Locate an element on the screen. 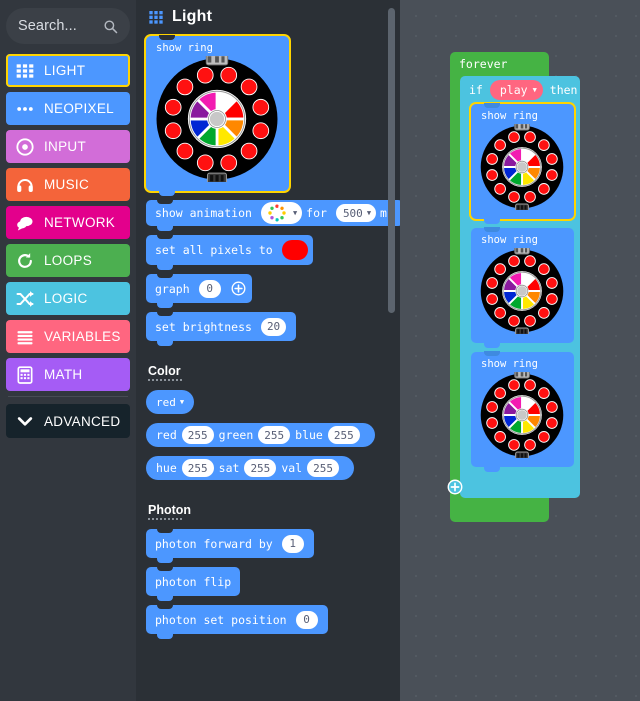 This screenshot has width=640, height=701. sidebar-item-label: NETWORK is located at coordinates (80, 222).